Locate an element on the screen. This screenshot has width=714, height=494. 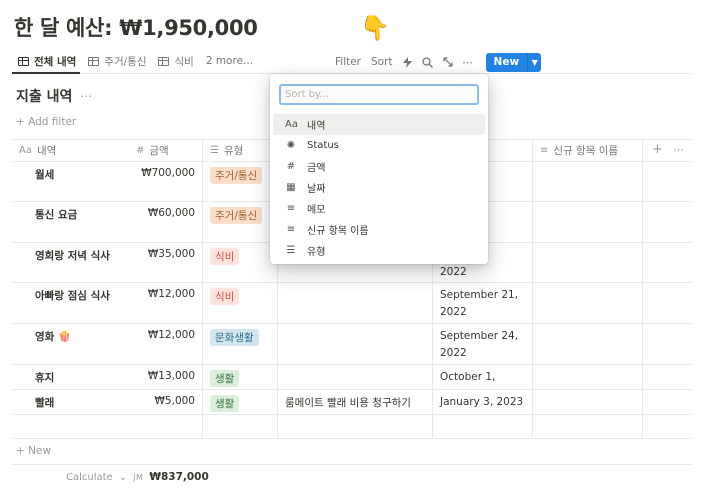
sort-option: ▦ 날짜 is located at coordinates (379, 187).